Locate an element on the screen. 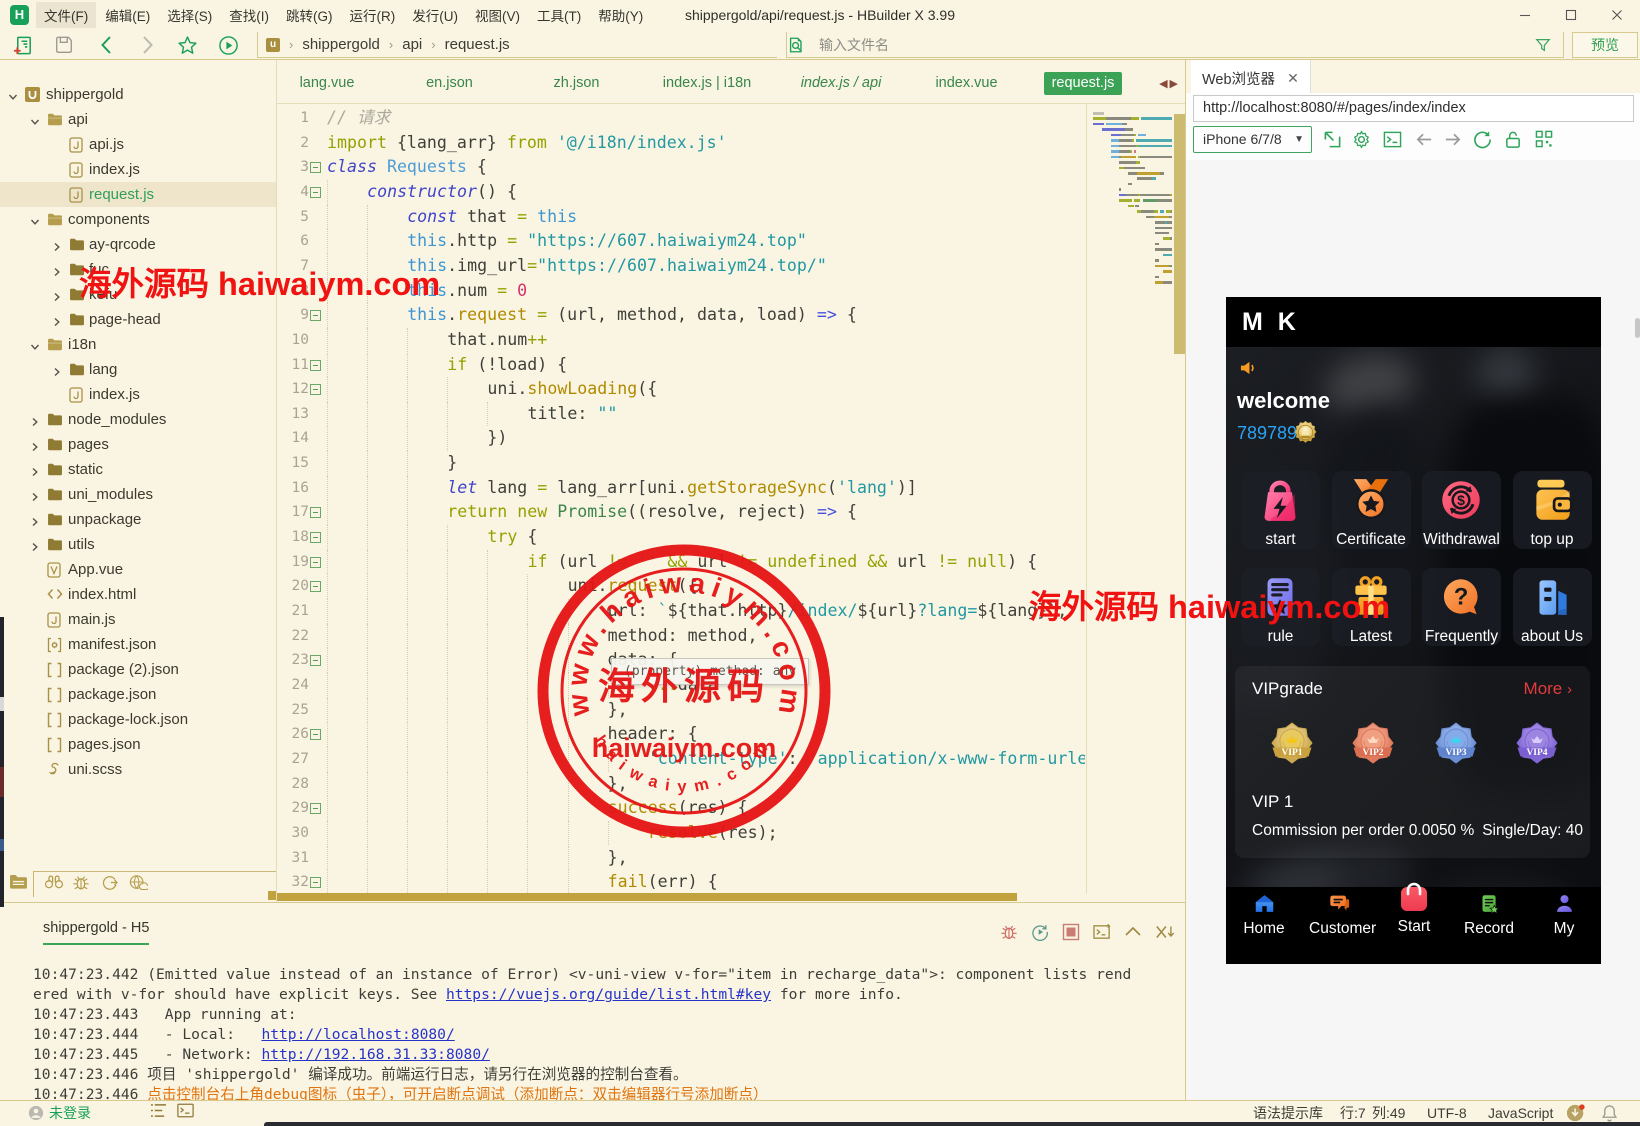 The height and width of the screenshot is (1126, 1640). tree-item-utils: utils is located at coordinates (138, 544).